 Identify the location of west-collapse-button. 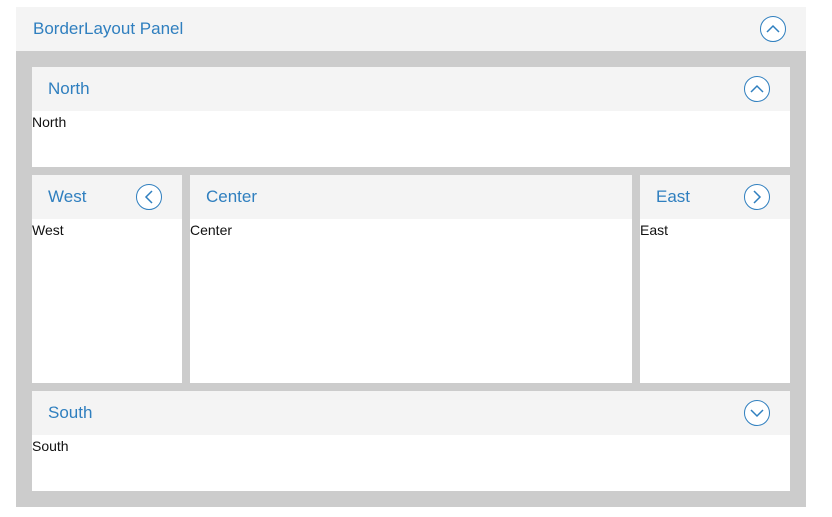
(149, 197).